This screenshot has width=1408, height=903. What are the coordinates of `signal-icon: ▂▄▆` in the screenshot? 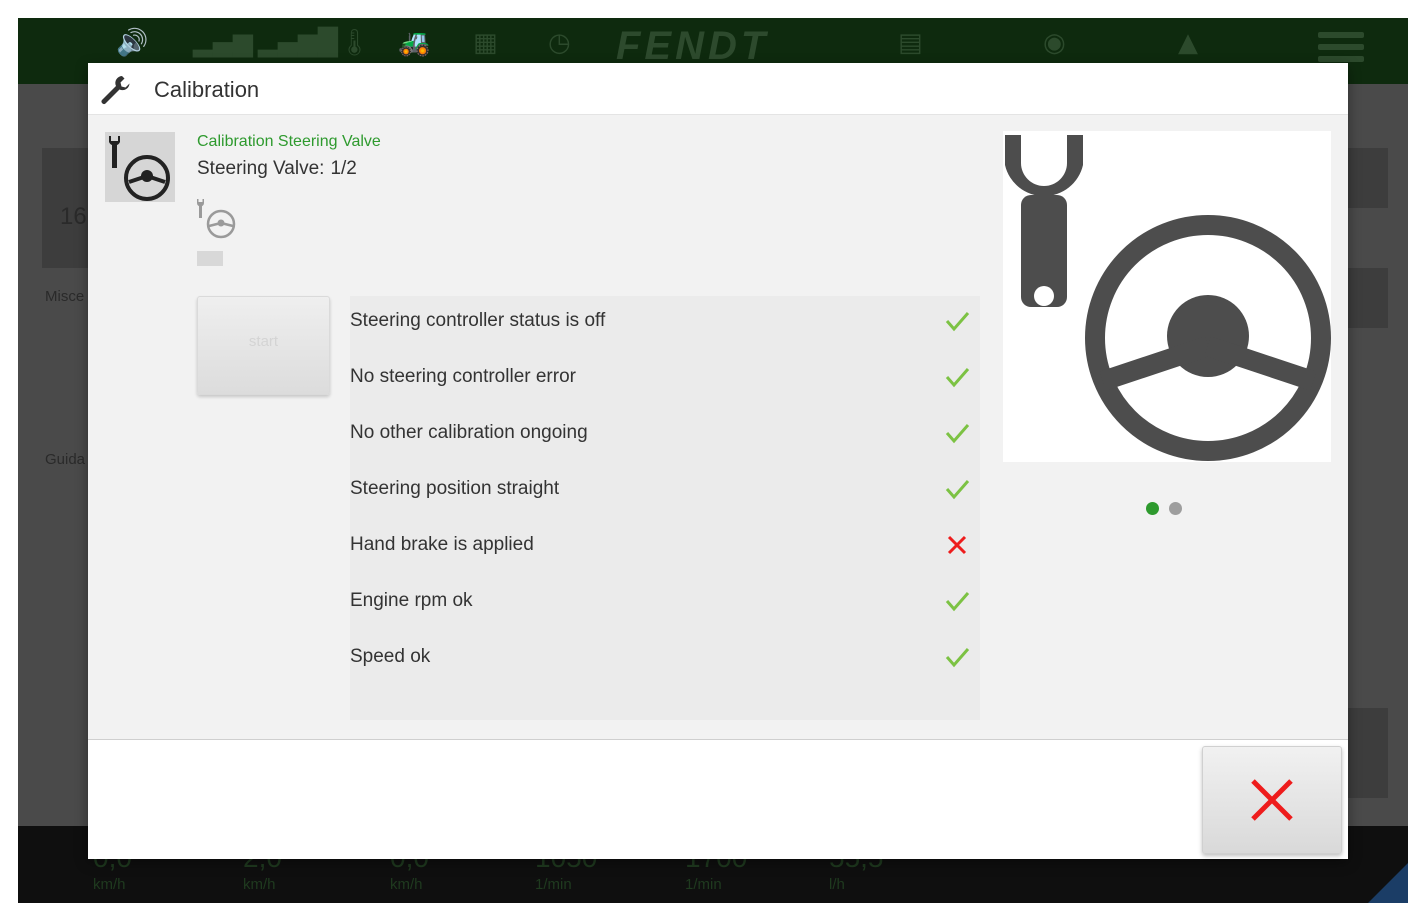 It's located at (223, 43).